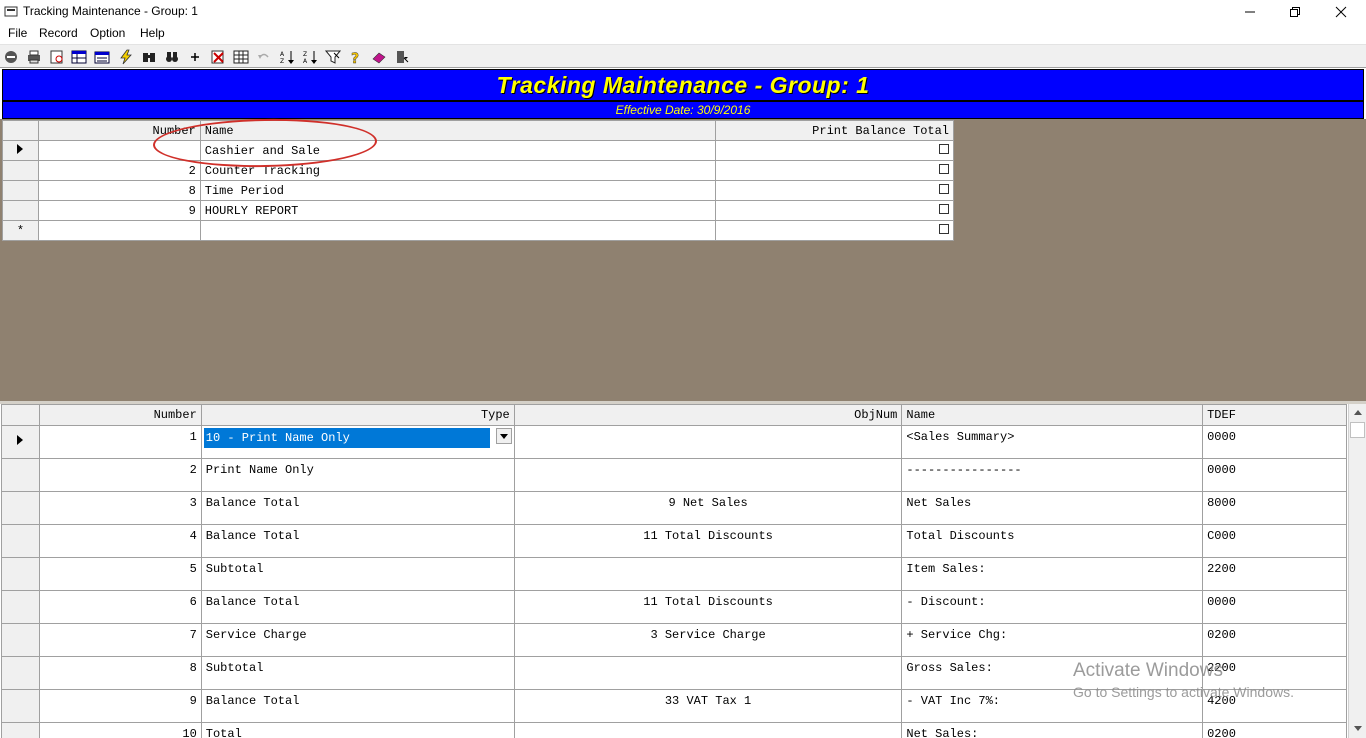 This screenshot has height=738, width=1366. What do you see at coordinates (1052, 730) in the screenshot?
I see `cell-name: Net Sales:` at bounding box center [1052, 730].